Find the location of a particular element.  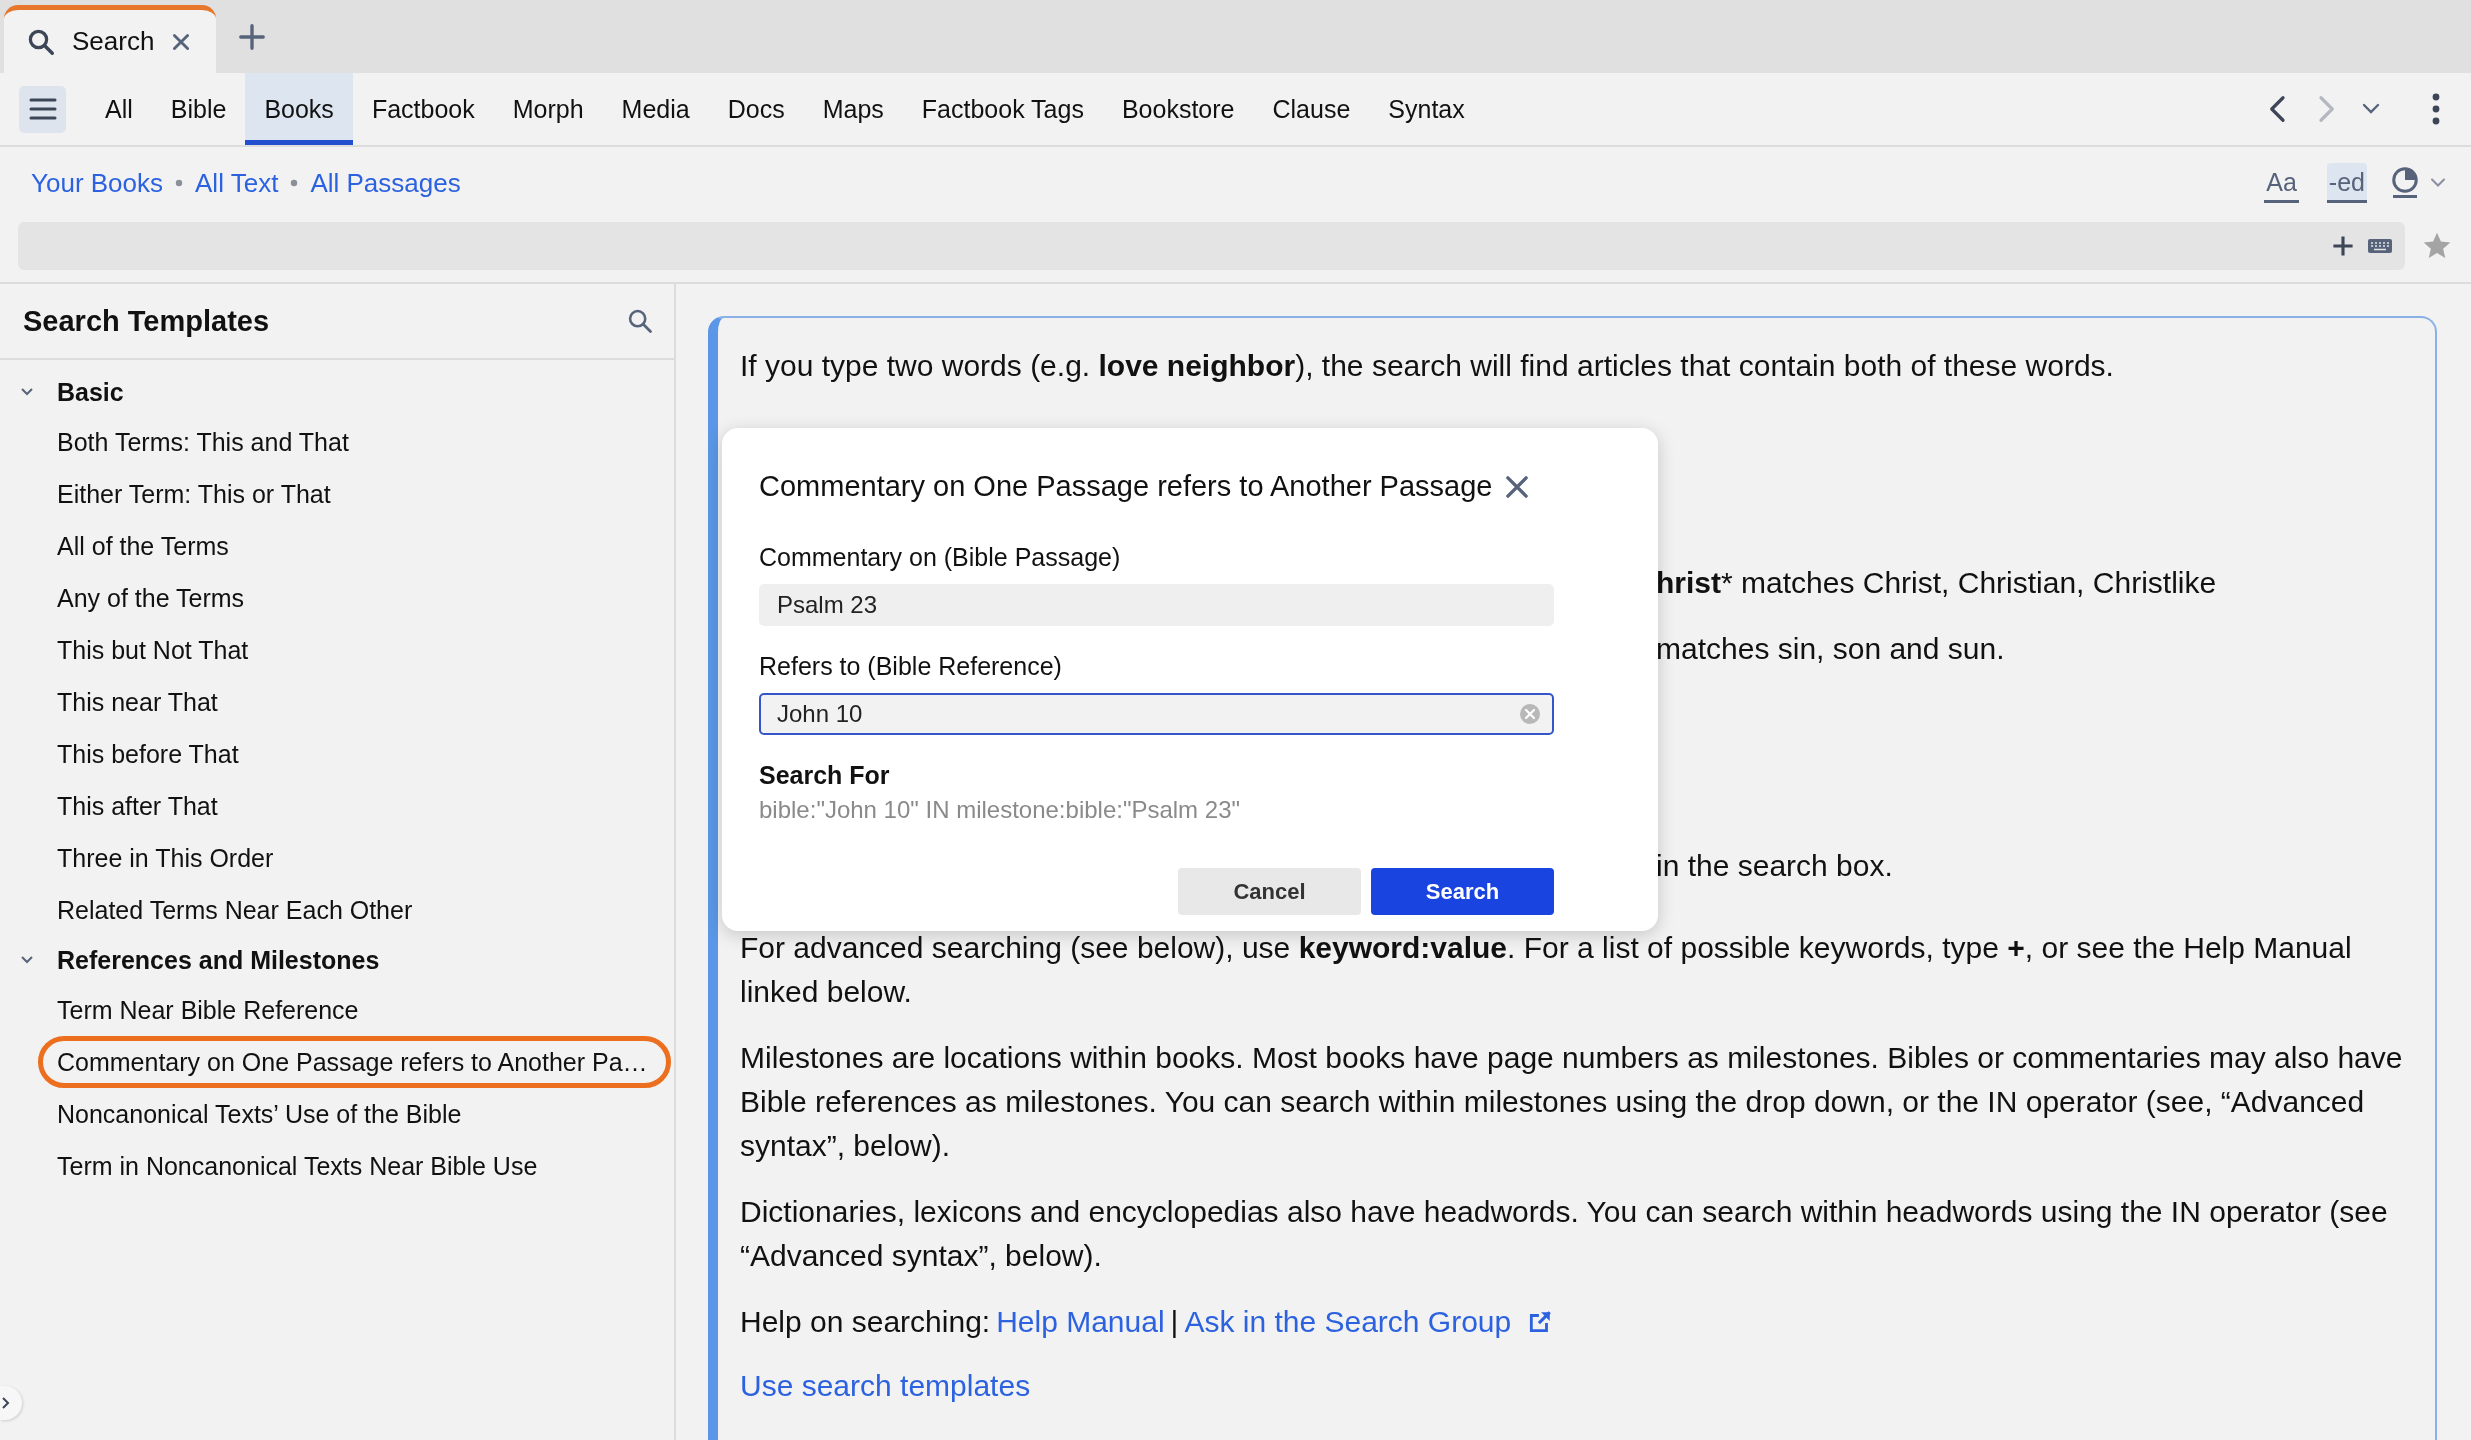

input-field: Psalm 23 is located at coordinates (1156, 605).